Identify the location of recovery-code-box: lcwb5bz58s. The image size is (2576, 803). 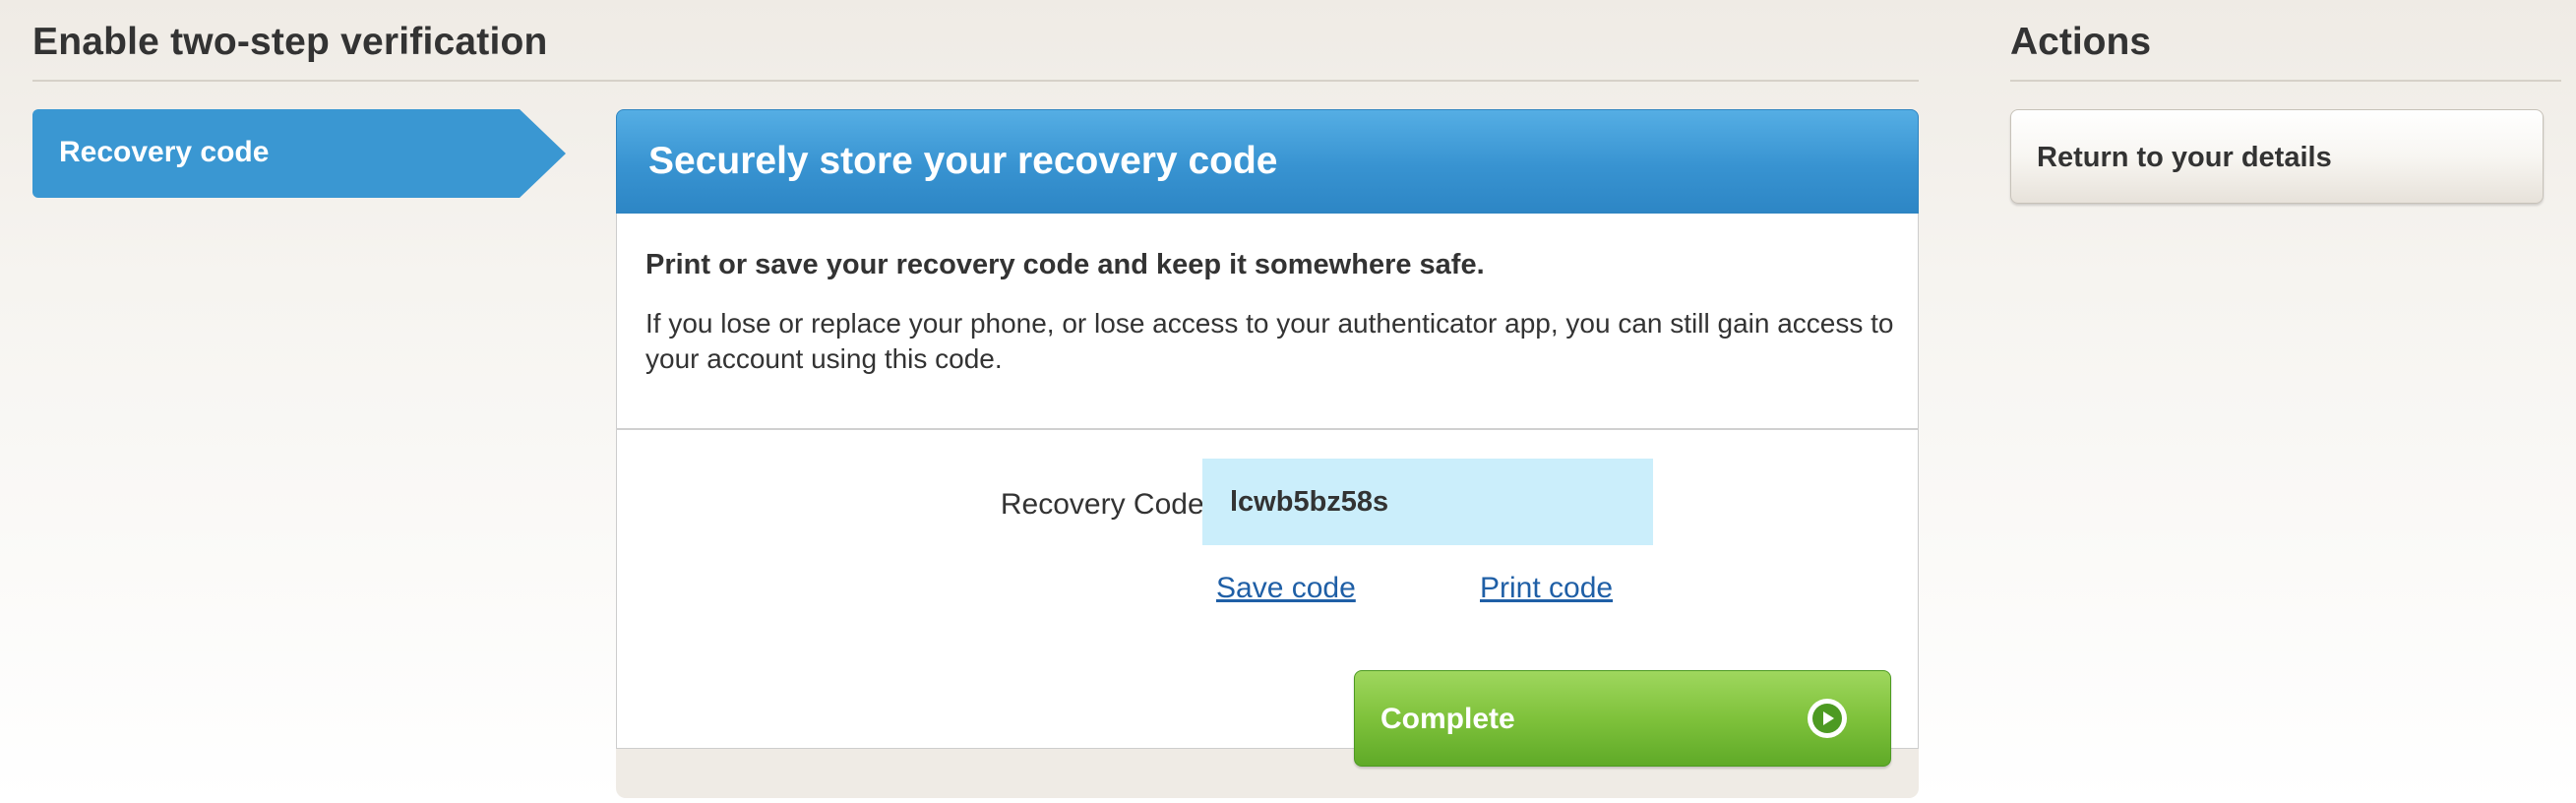
(1427, 502).